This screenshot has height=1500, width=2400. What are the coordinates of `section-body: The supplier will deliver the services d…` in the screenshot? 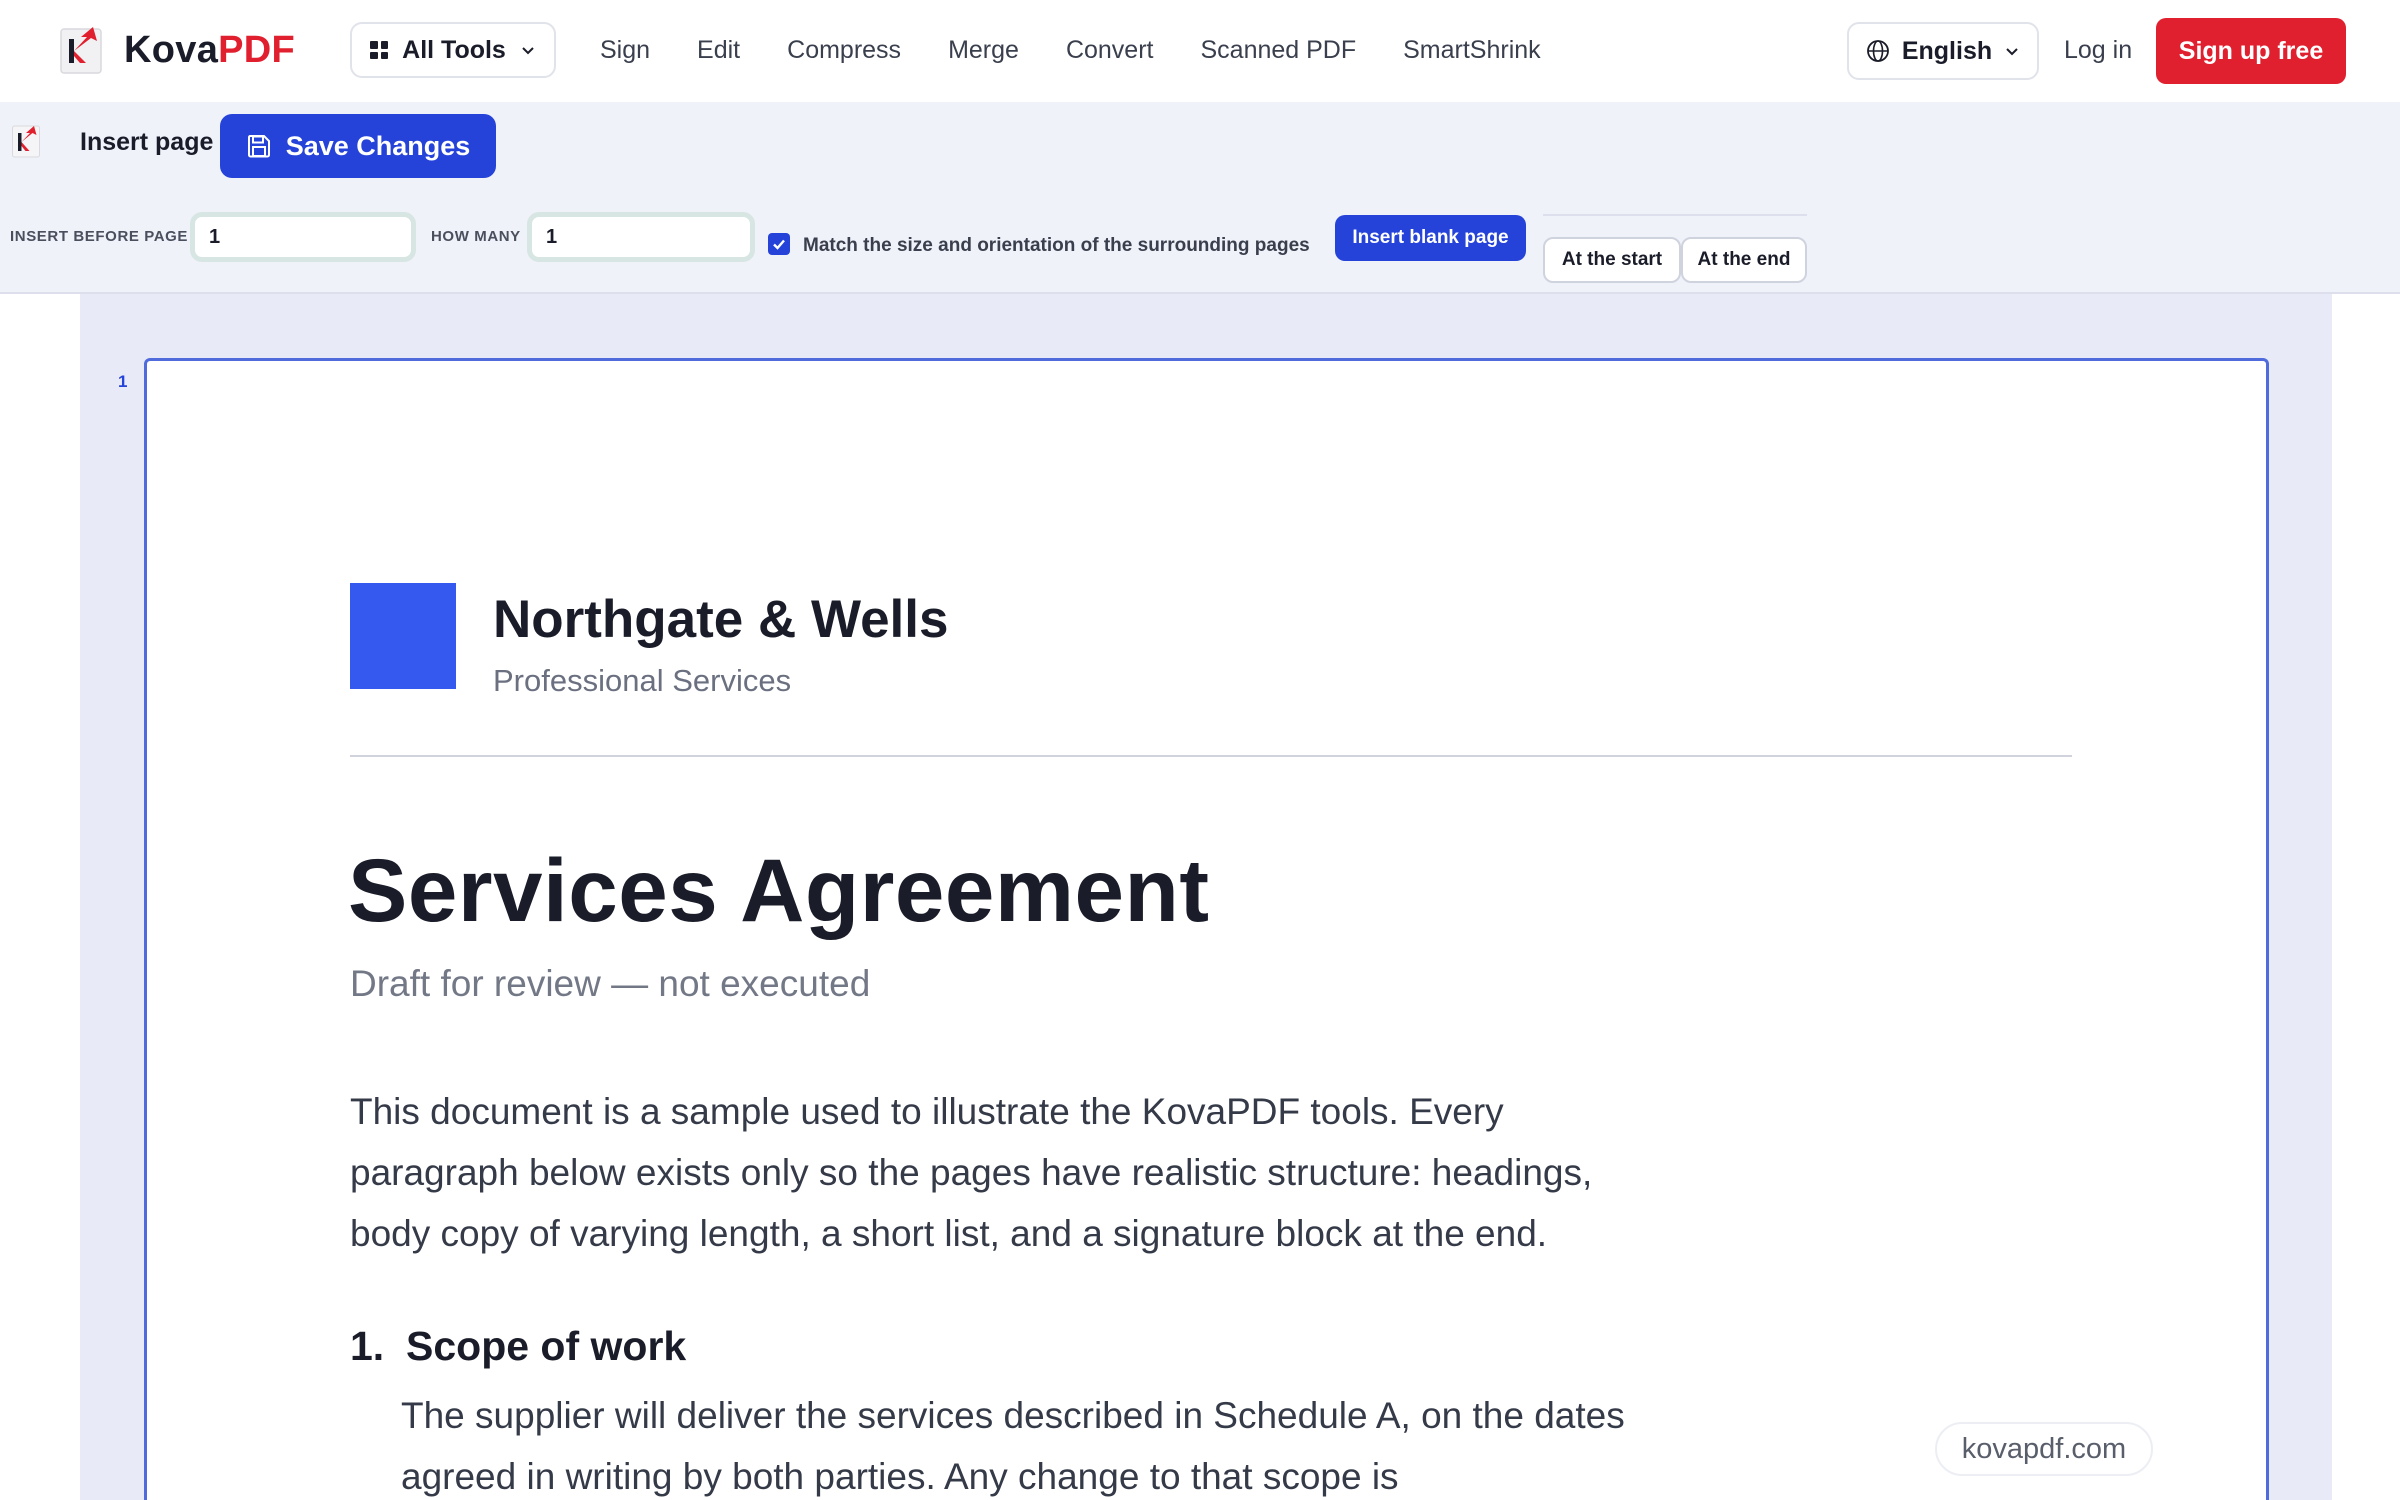 It's located at (1013, 1446).